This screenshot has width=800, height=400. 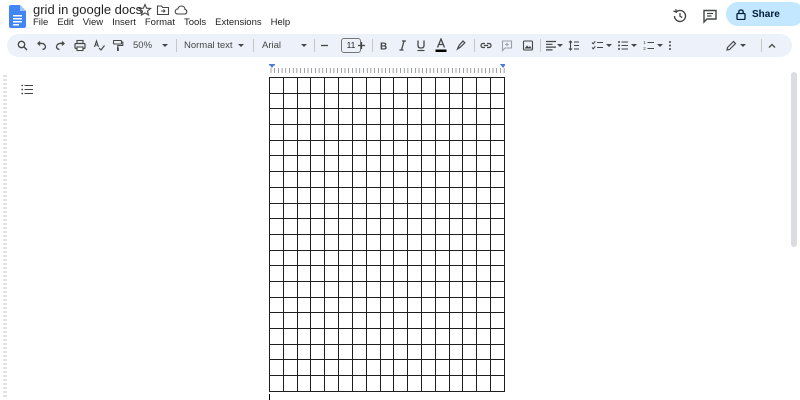 I want to click on insert-image-icon, so click(x=528, y=45).